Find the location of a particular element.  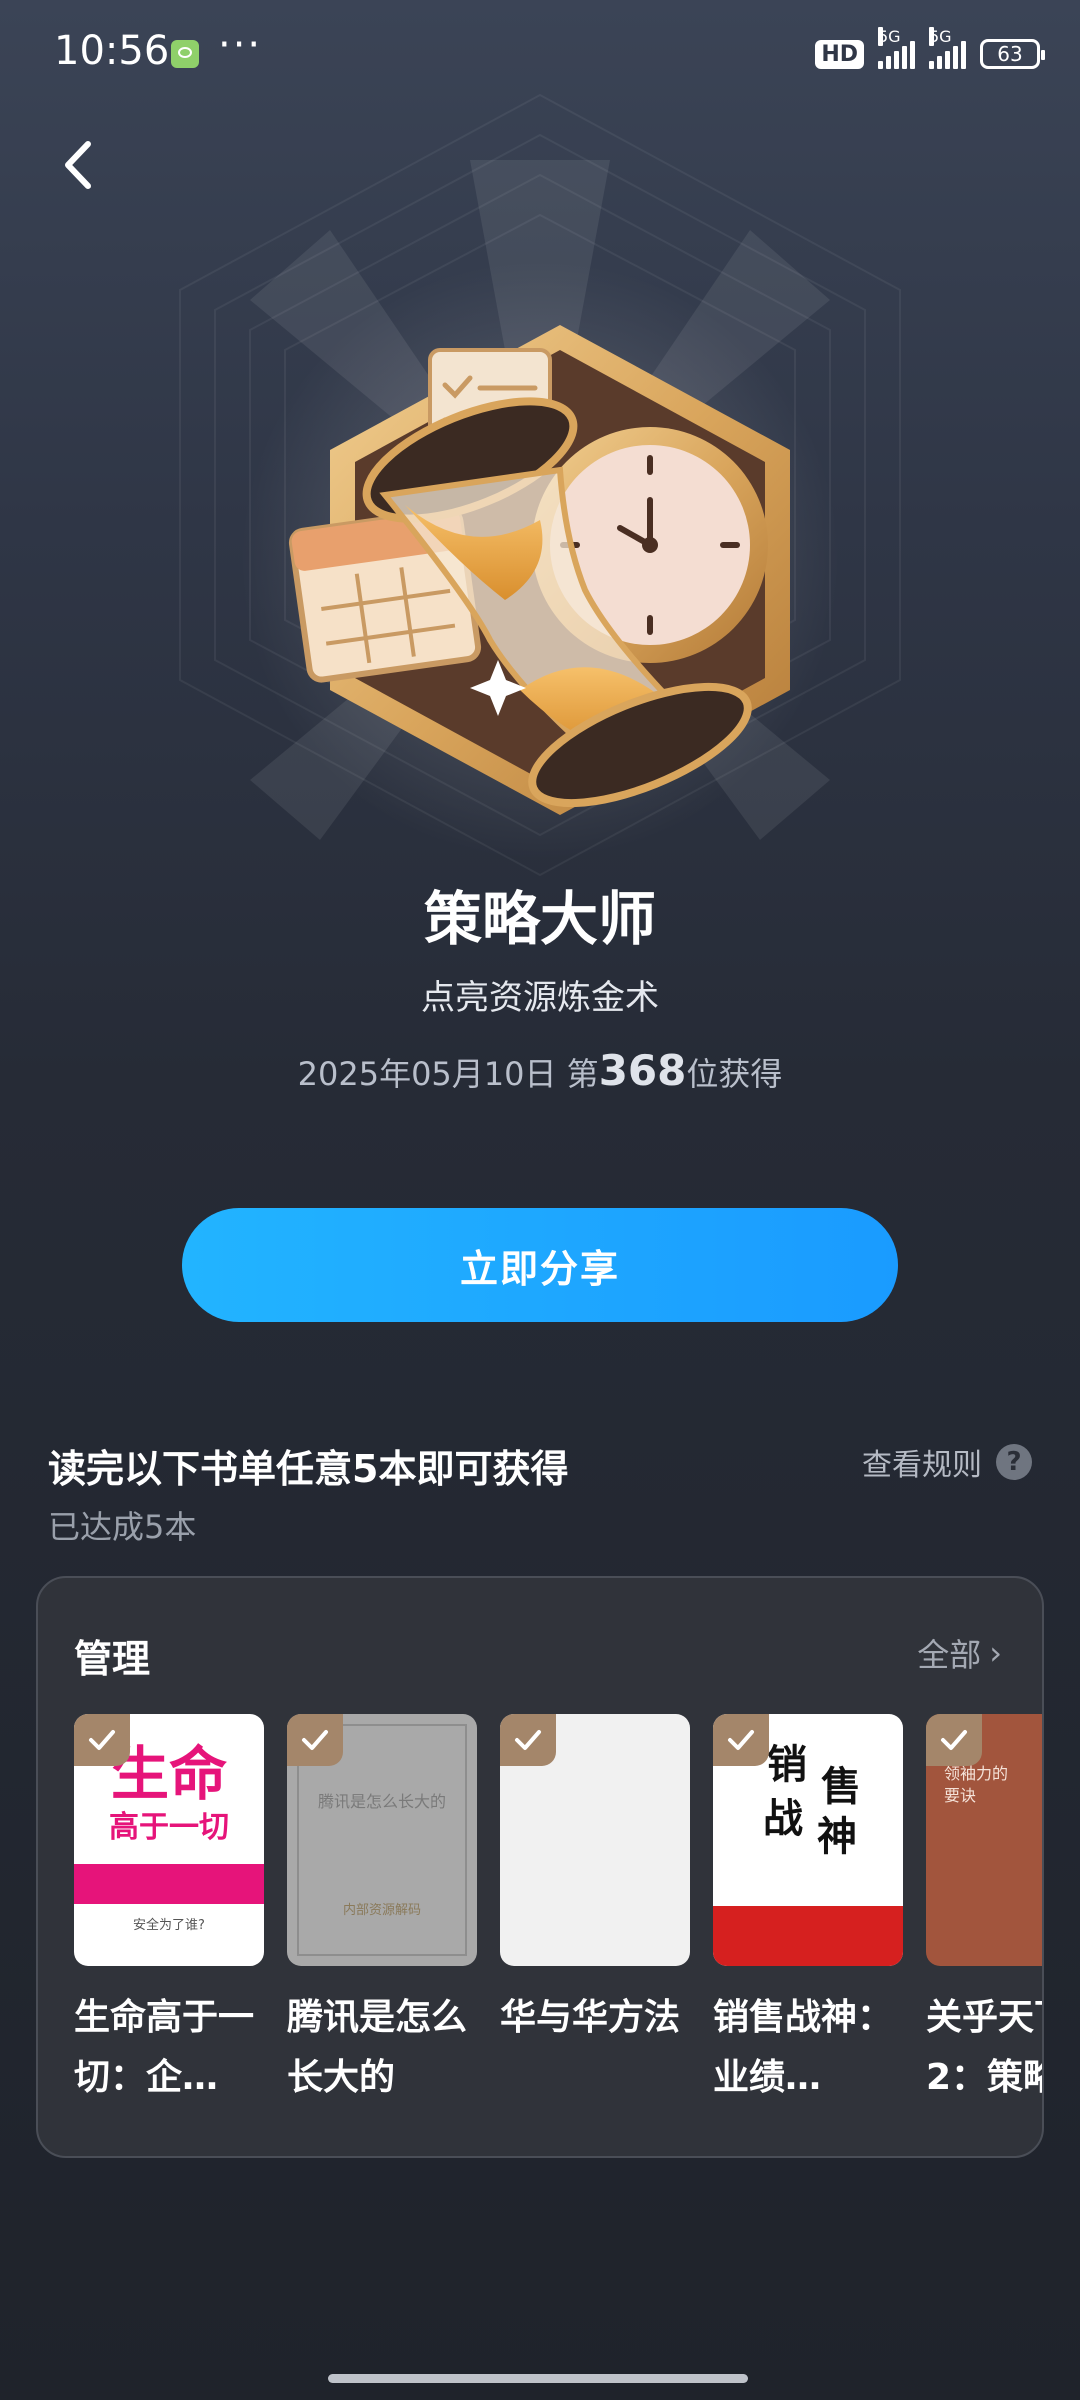

chevron-right-icon: › is located at coordinates (995, 1653).